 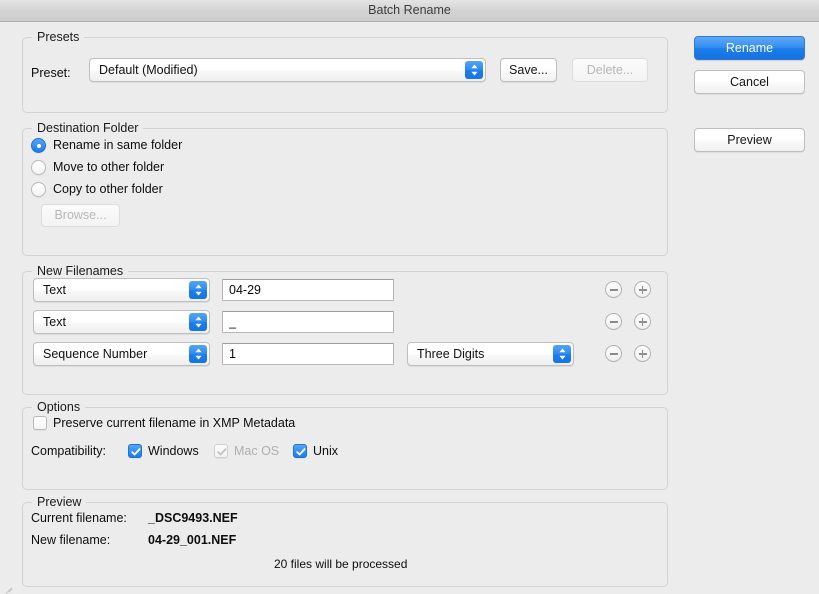 I want to click on filename-row-1-value-input: 04-29, so click(x=308, y=290).